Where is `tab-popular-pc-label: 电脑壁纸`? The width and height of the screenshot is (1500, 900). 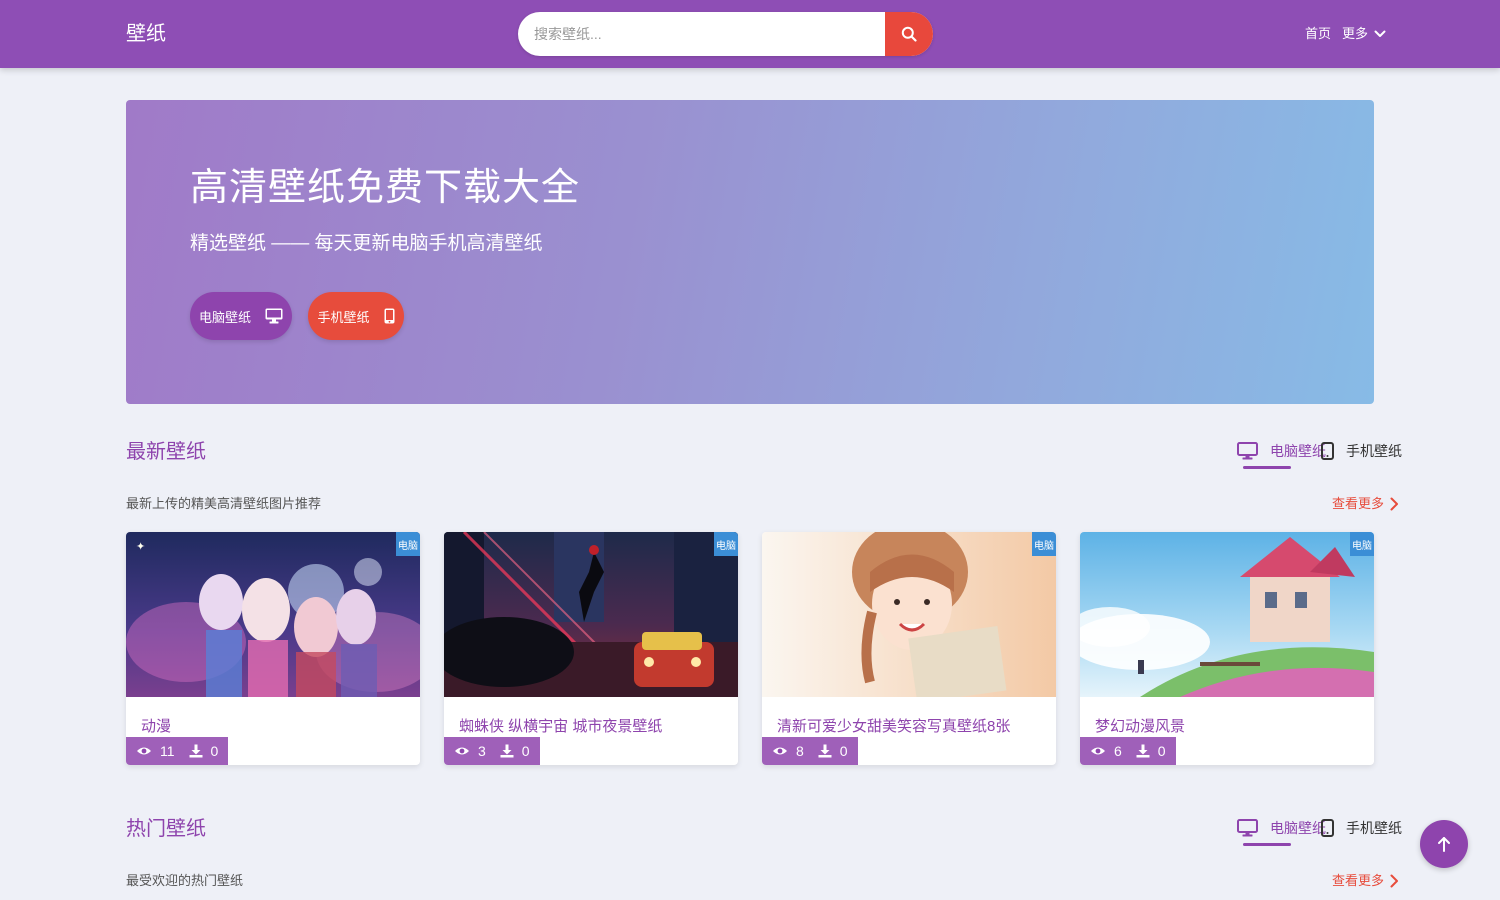
tab-popular-pc-label: 电脑壁纸 is located at coordinates (1298, 828).